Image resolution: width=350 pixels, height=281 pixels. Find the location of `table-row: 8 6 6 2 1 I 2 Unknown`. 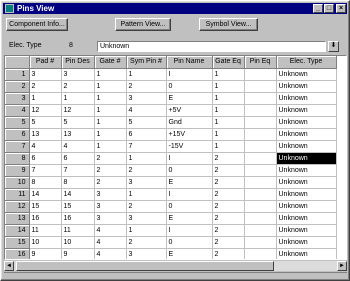

table-row: 8 6 6 2 1 I 2 Unknown is located at coordinates (171, 158).